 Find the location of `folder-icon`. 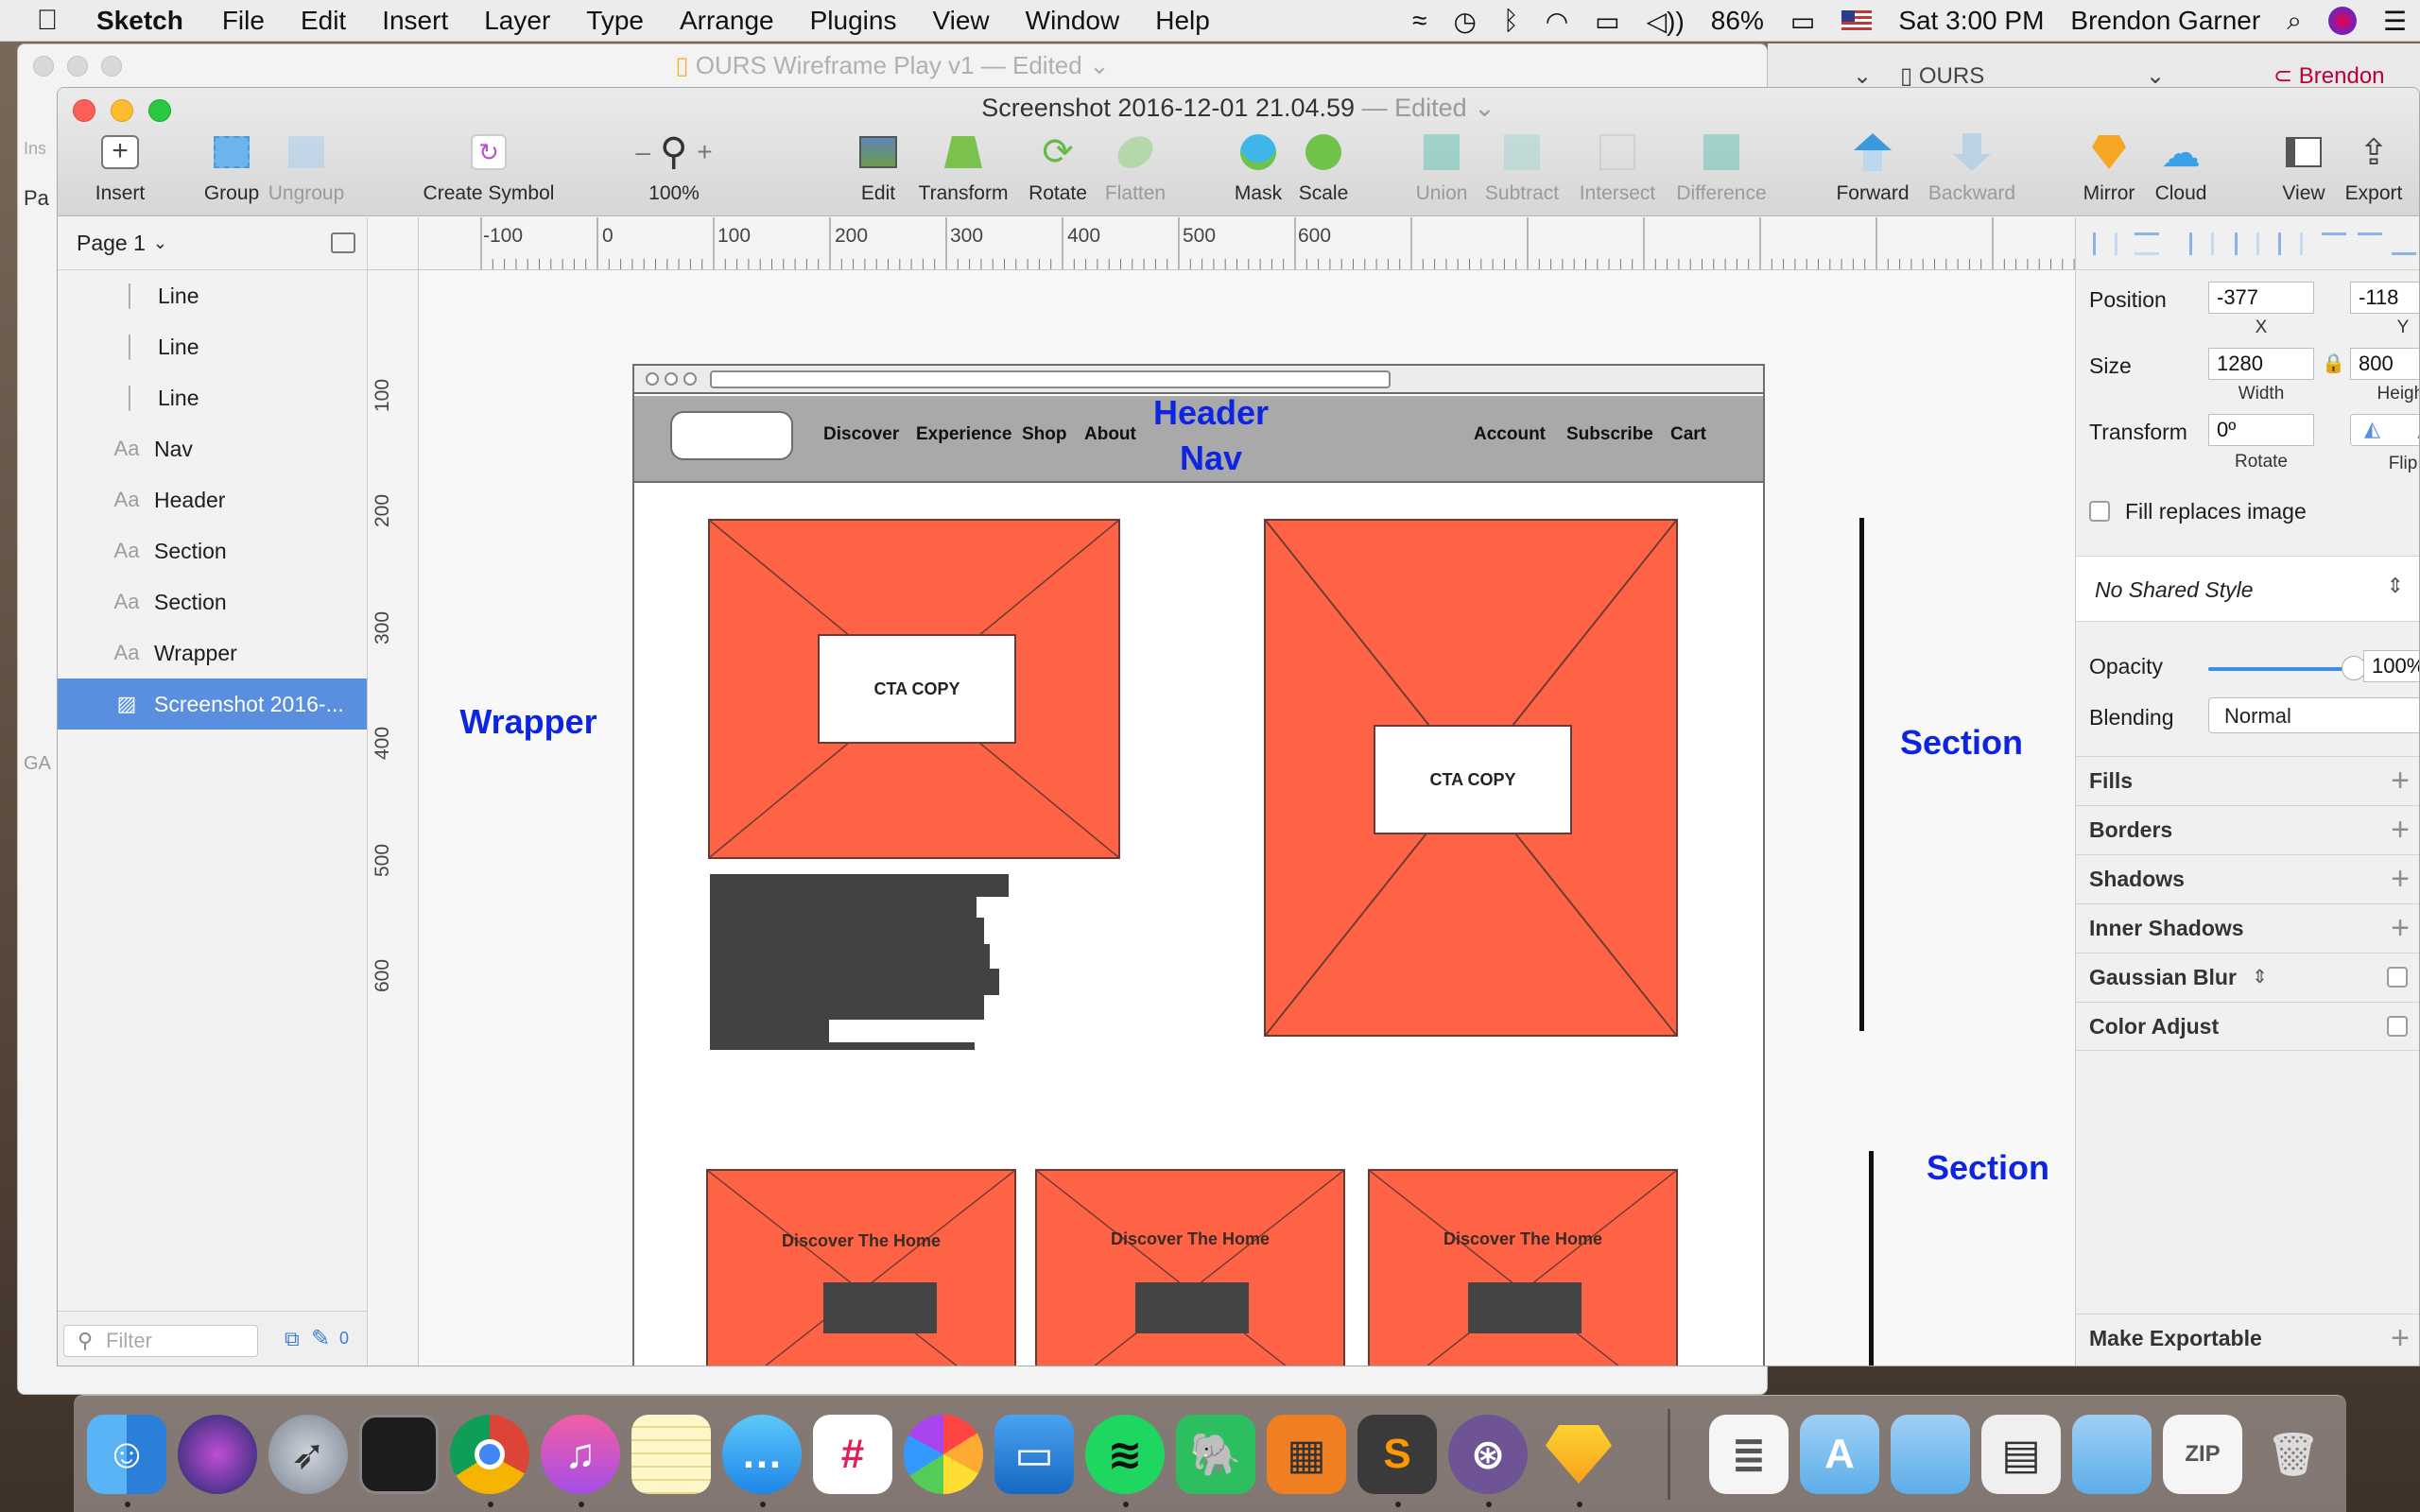

folder-icon is located at coordinates (1930, 1454).